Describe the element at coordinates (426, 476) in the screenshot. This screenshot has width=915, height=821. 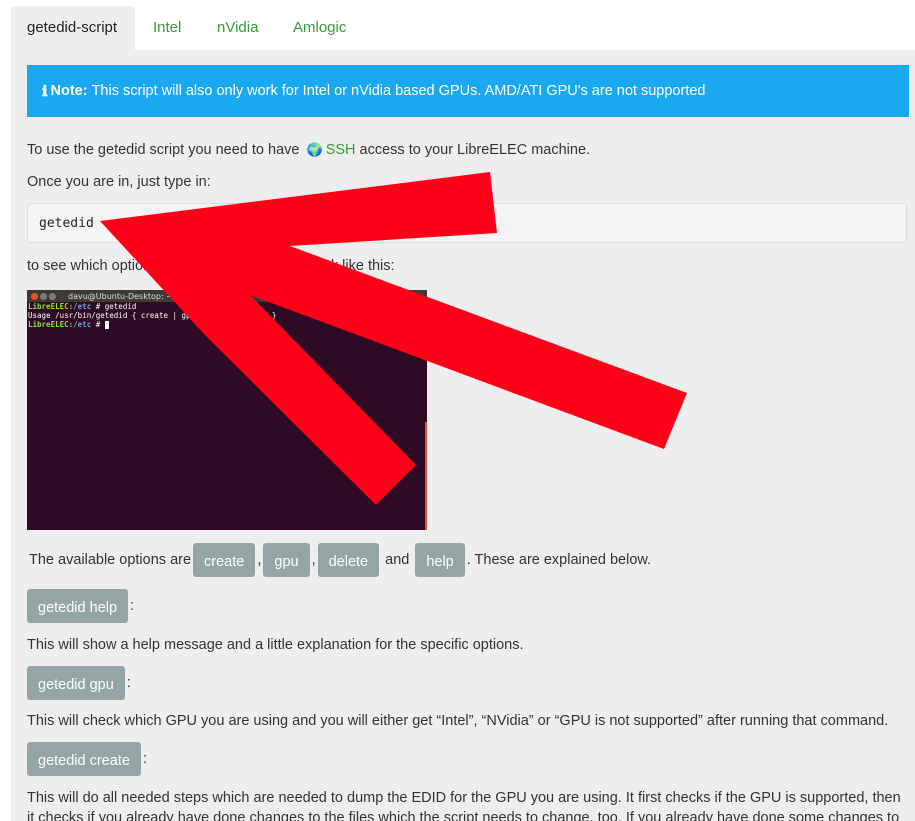
I see `terminal-edge` at that location.